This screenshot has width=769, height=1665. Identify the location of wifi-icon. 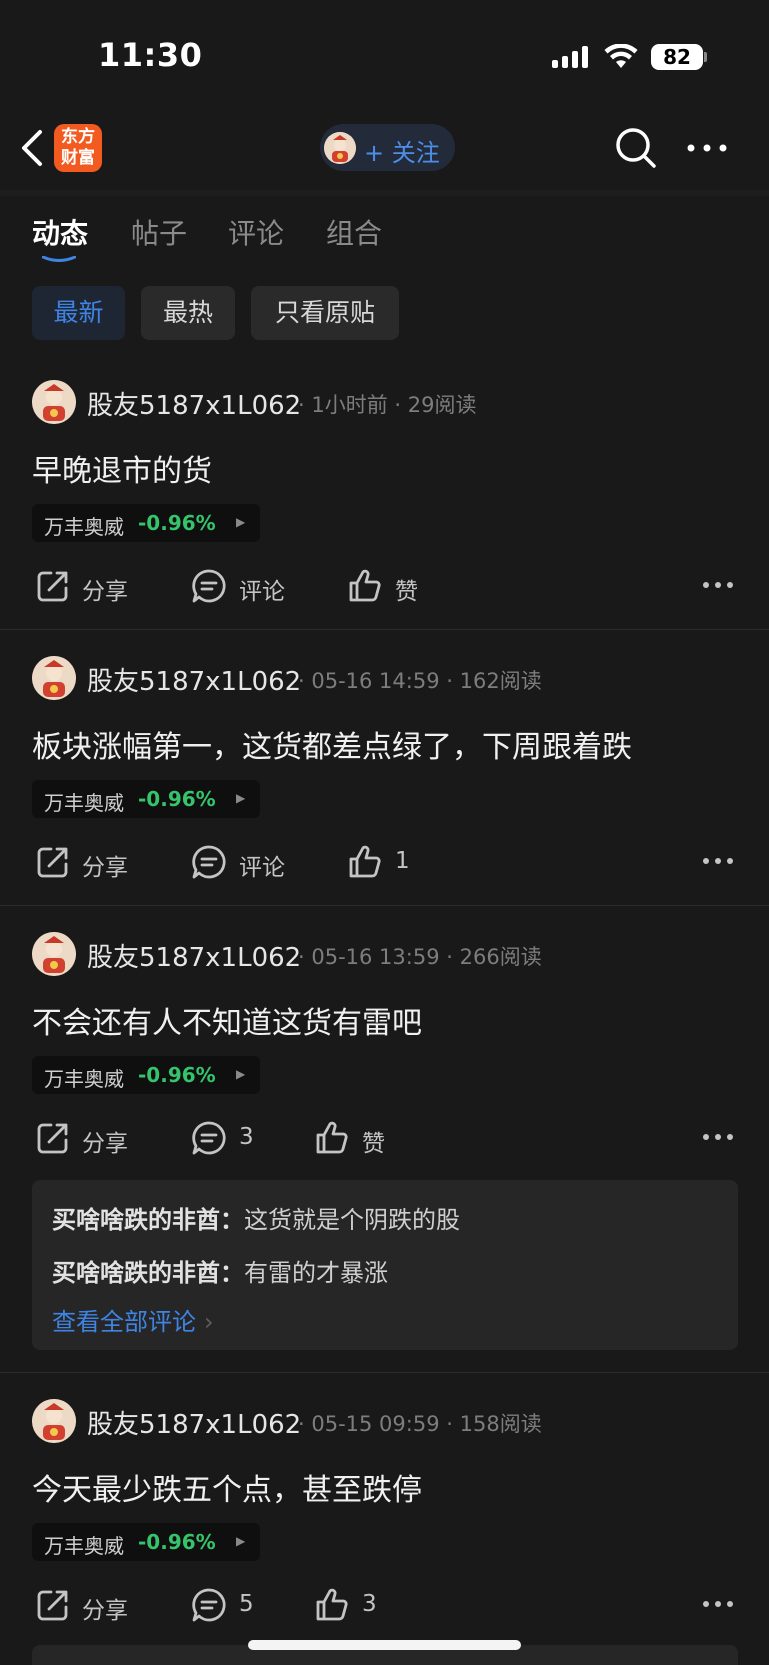
(621, 56).